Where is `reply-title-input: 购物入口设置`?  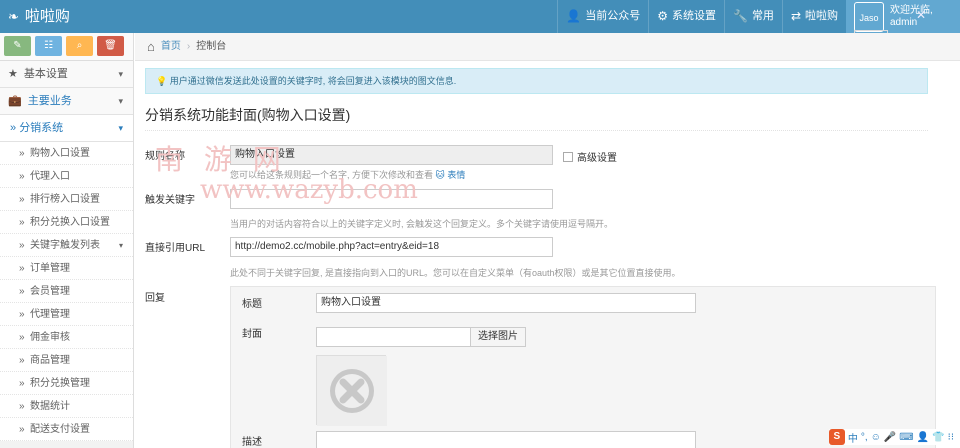 reply-title-input: 购物入口设置 is located at coordinates (506, 303).